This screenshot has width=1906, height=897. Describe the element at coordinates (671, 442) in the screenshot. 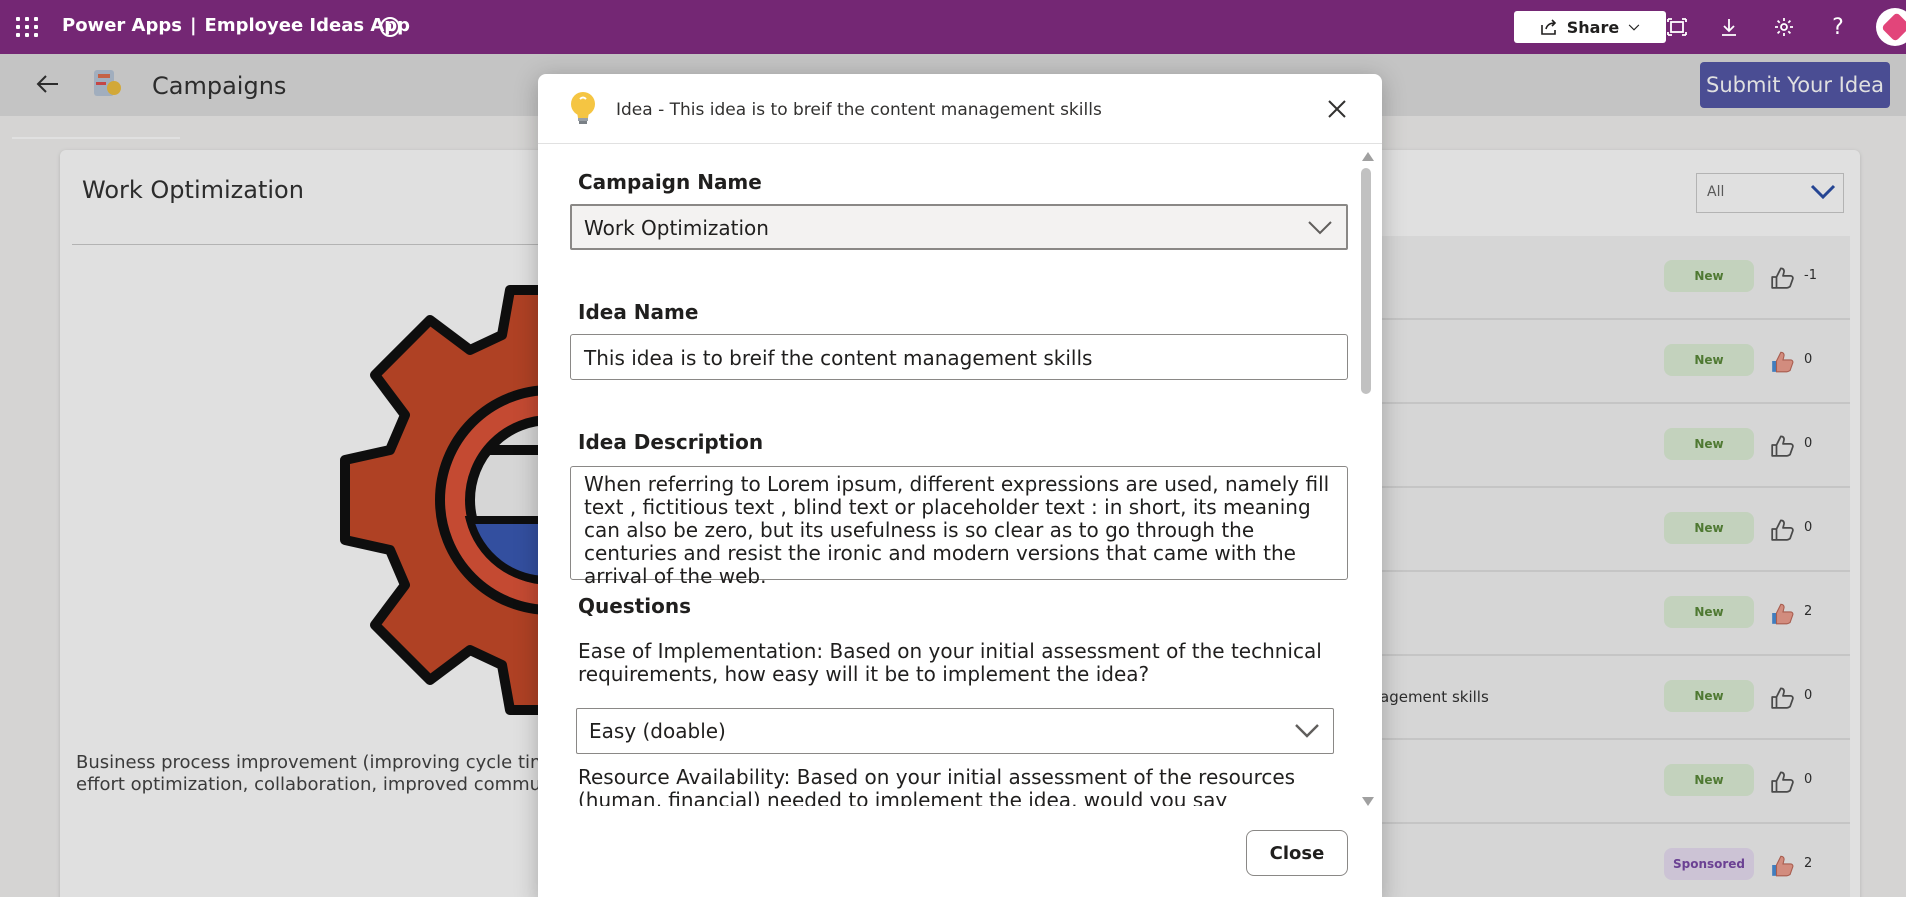

I see `idea-description-label: Idea Description` at that location.